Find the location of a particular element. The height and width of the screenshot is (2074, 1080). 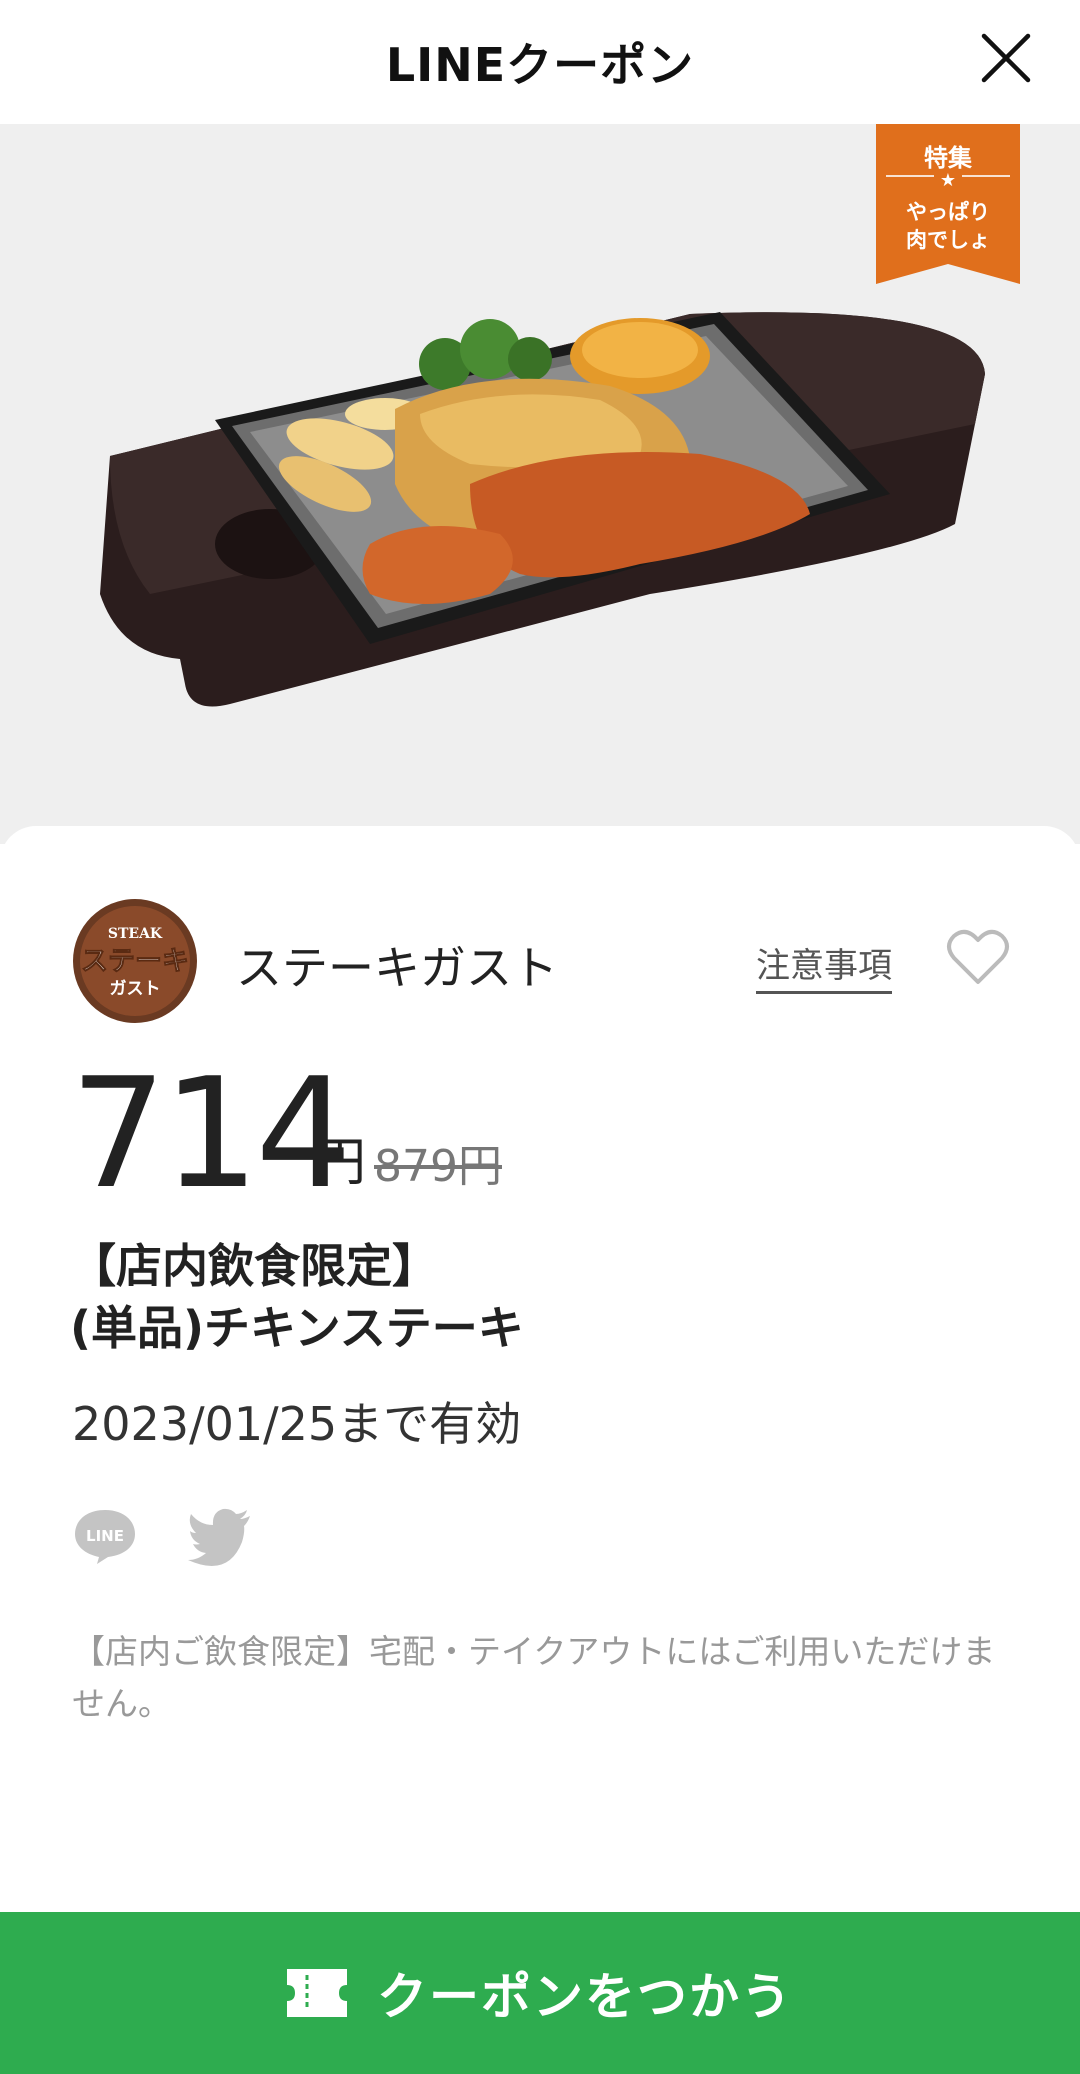

shop-logo: STEAK ステーキ ガスト is located at coordinates (135, 961).